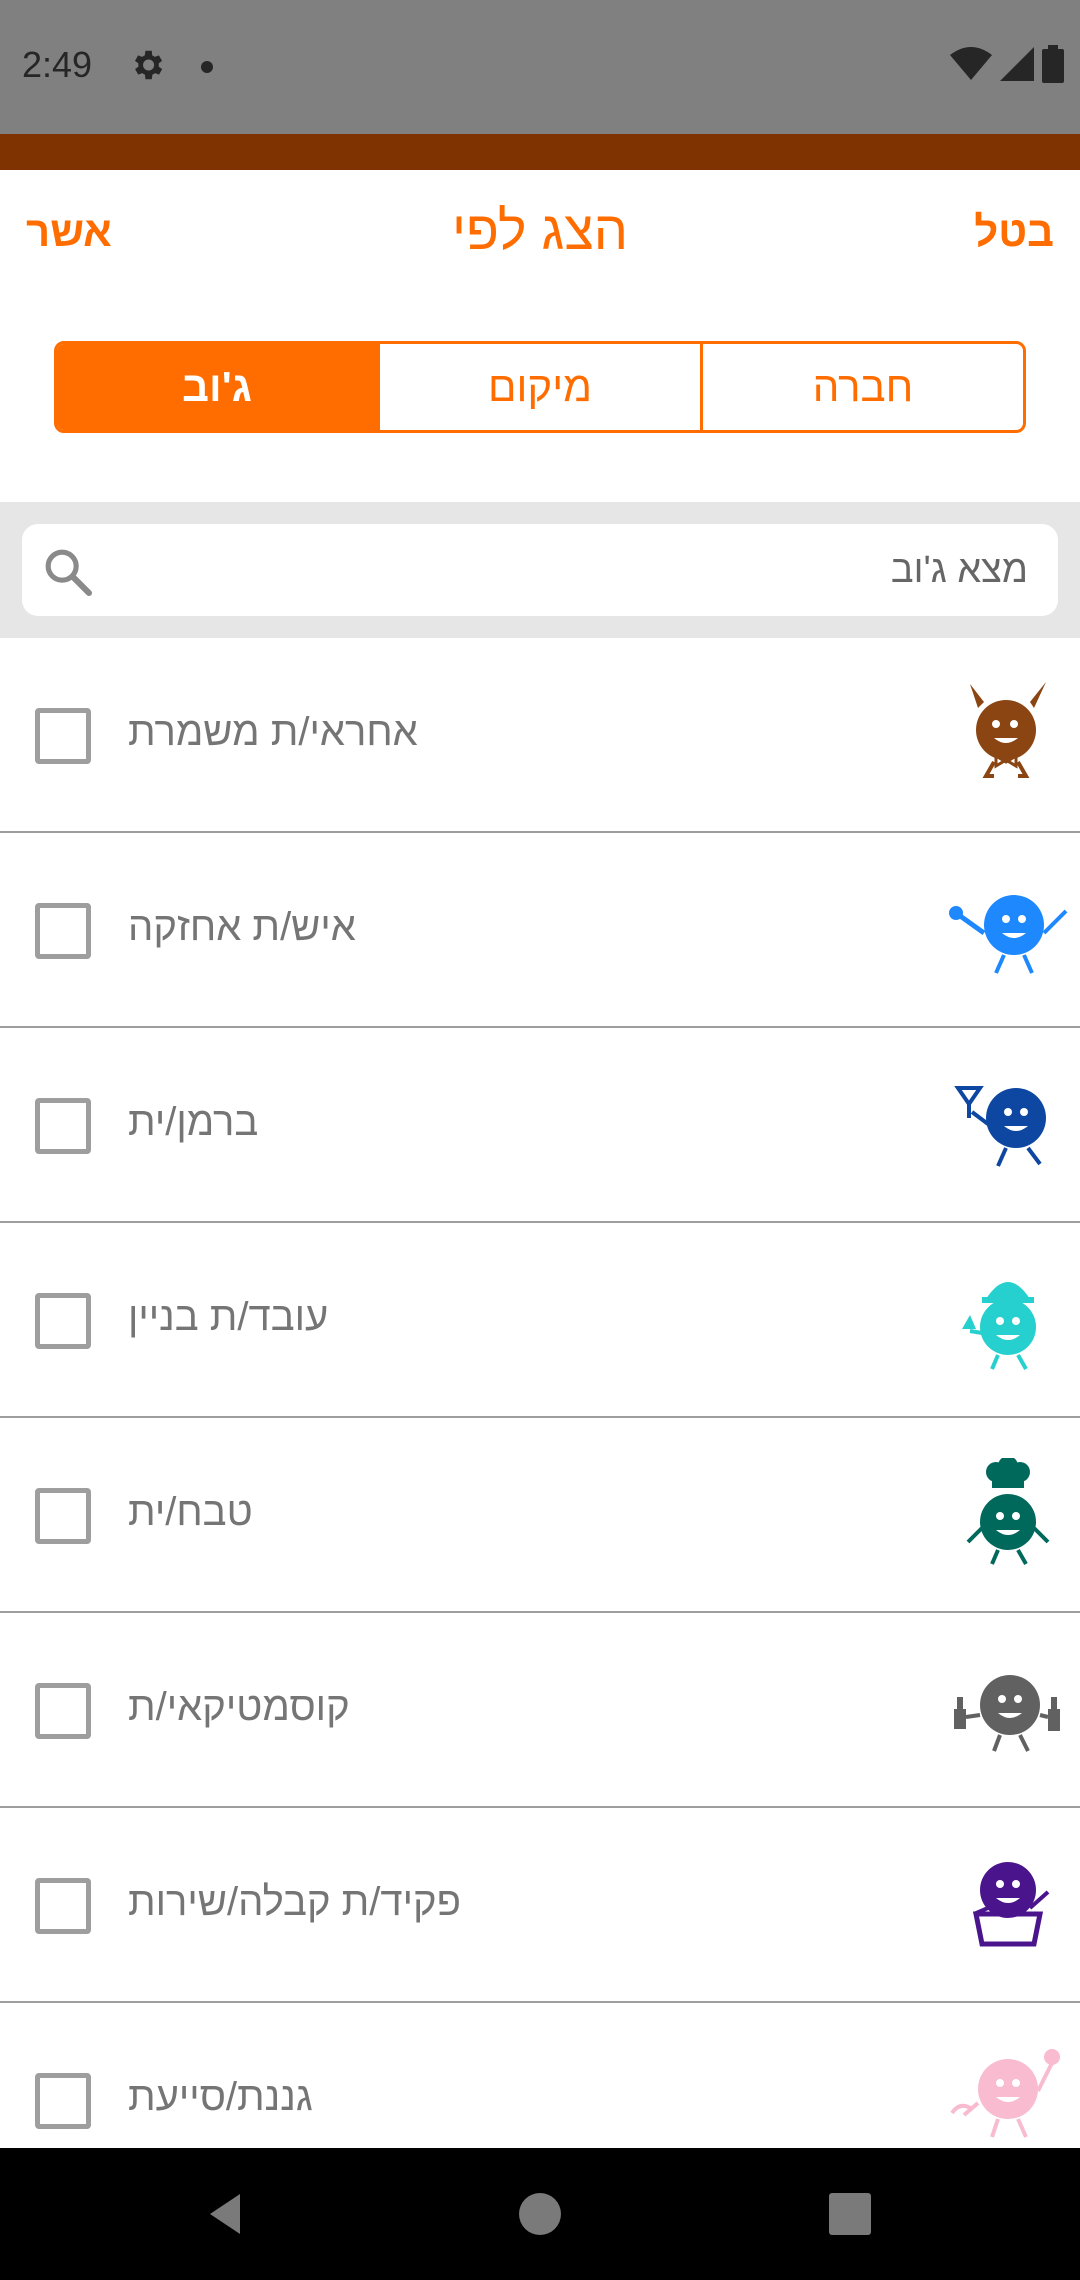  Describe the element at coordinates (190, 1512) in the screenshot. I see `job-label: טבח/ית` at that location.